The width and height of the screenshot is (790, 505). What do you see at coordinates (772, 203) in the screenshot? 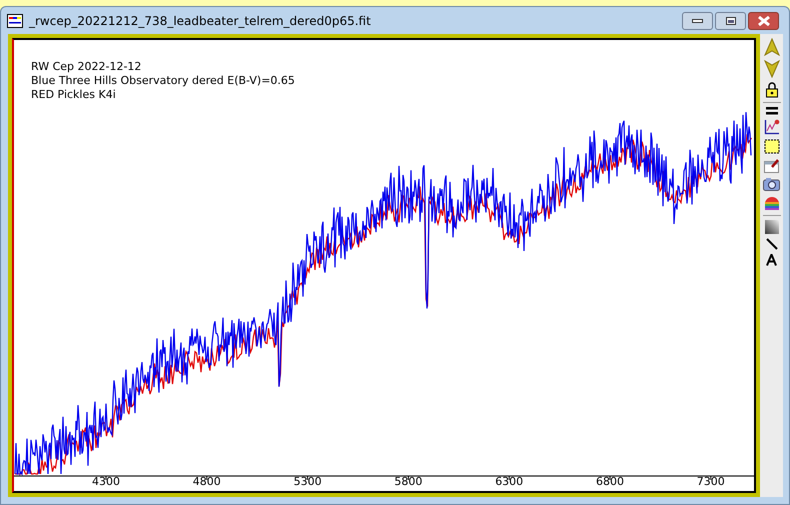
I see `rainbow-icon` at bounding box center [772, 203].